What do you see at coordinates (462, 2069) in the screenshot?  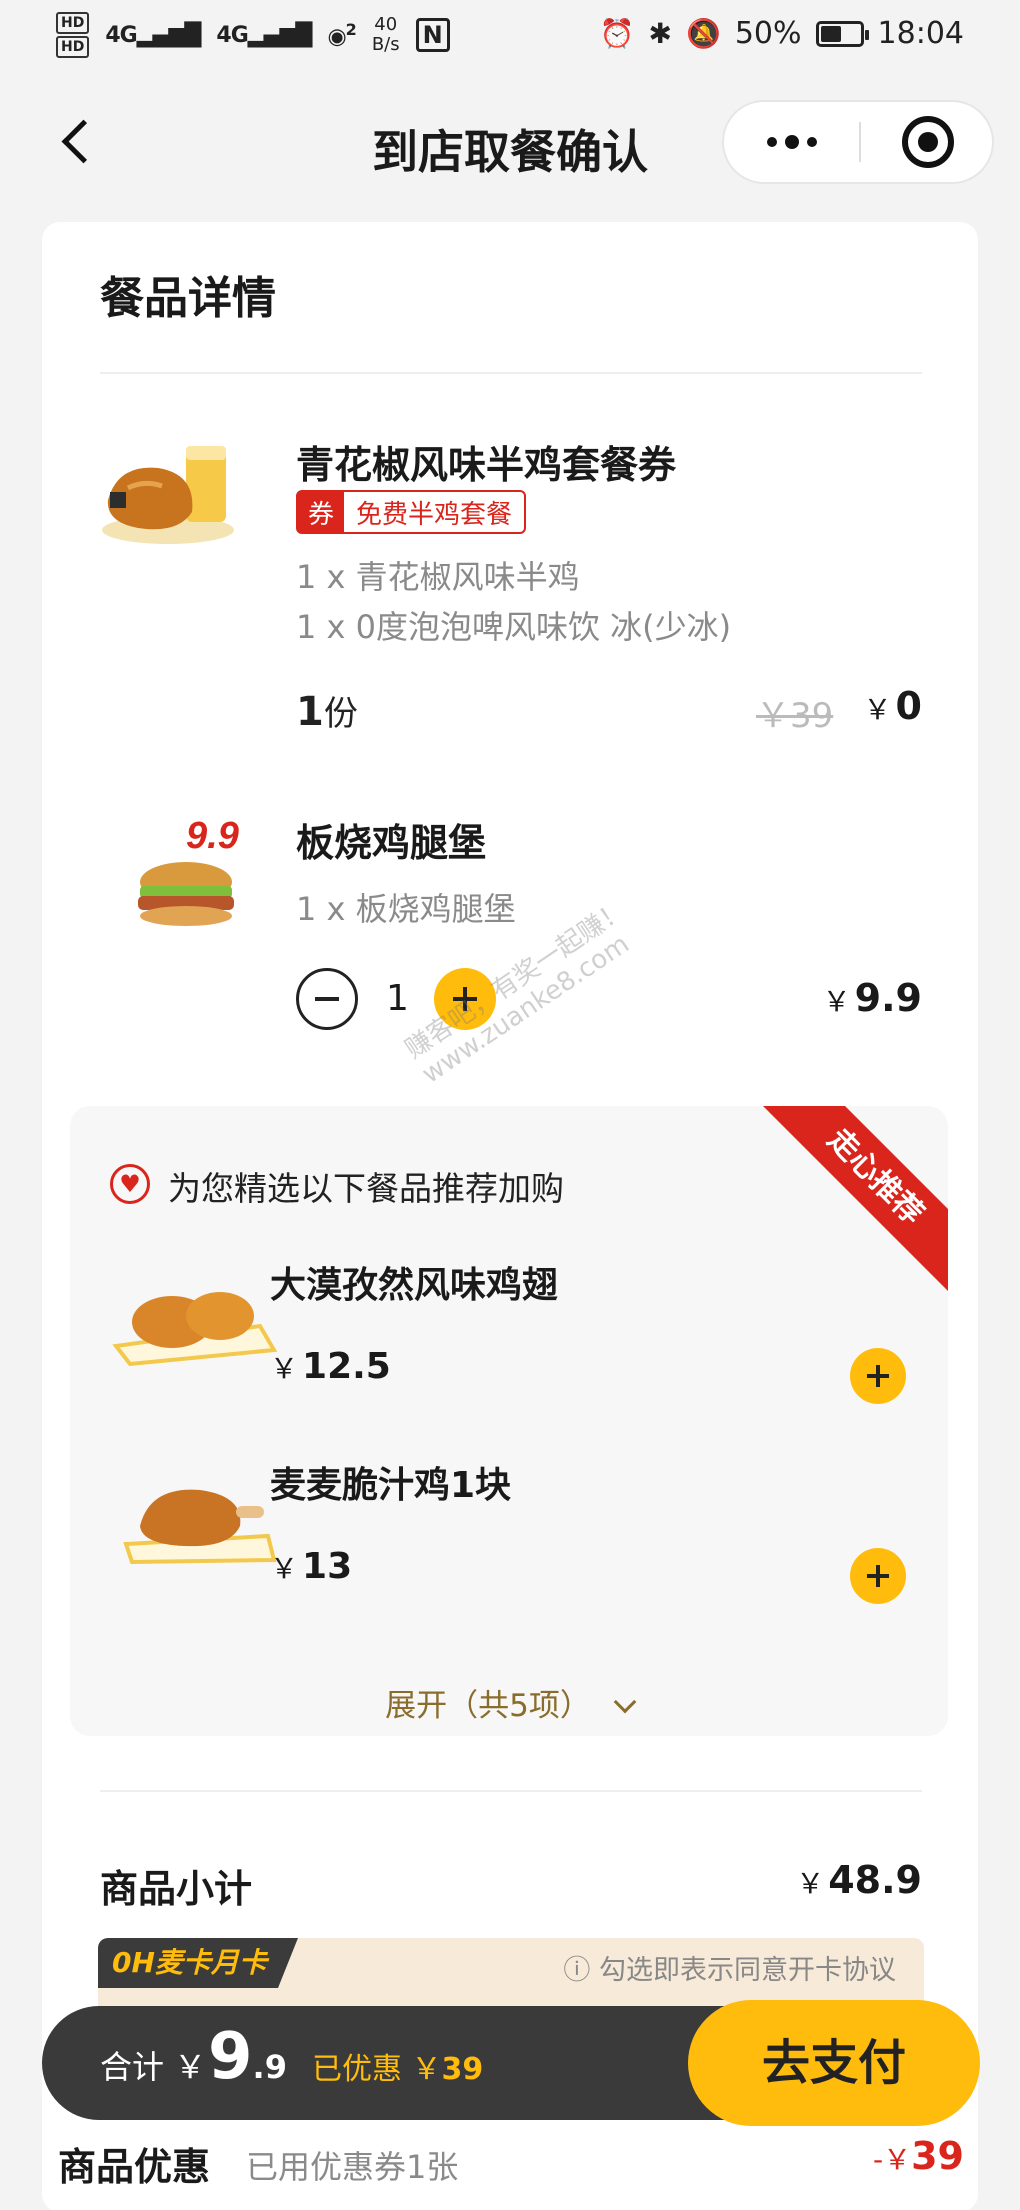 I see `saved-value: 39` at bounding box center [462, 2069].